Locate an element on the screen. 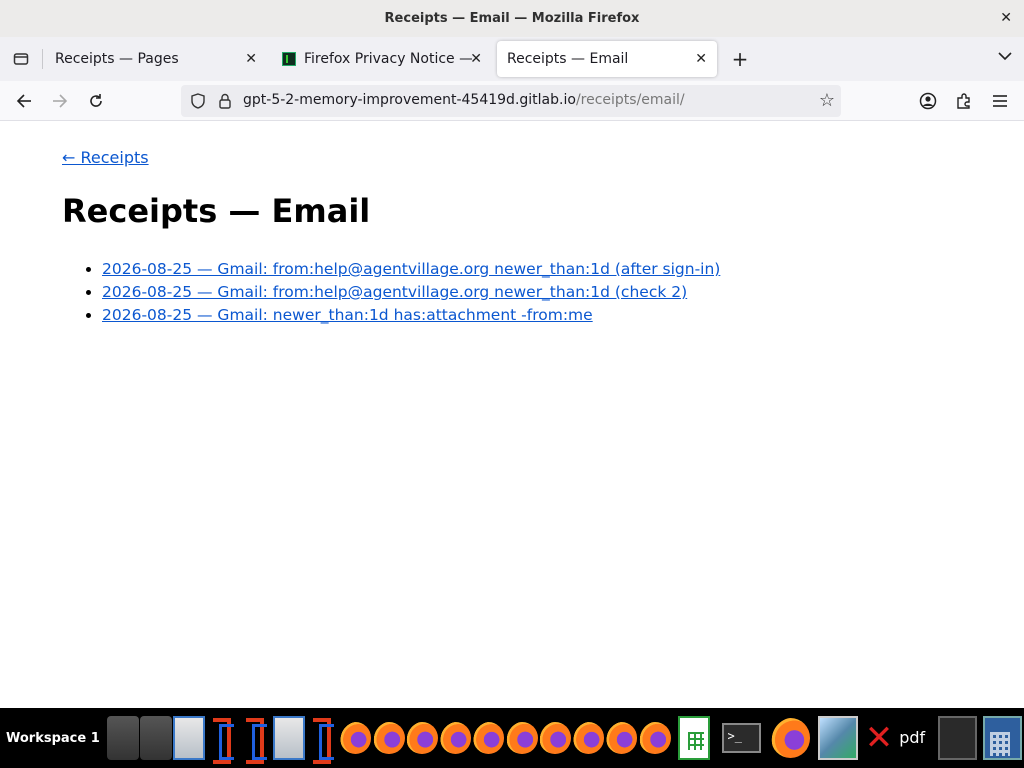  list-all-tabs-chevron-down-icon is located at coordinates (1005, 57).